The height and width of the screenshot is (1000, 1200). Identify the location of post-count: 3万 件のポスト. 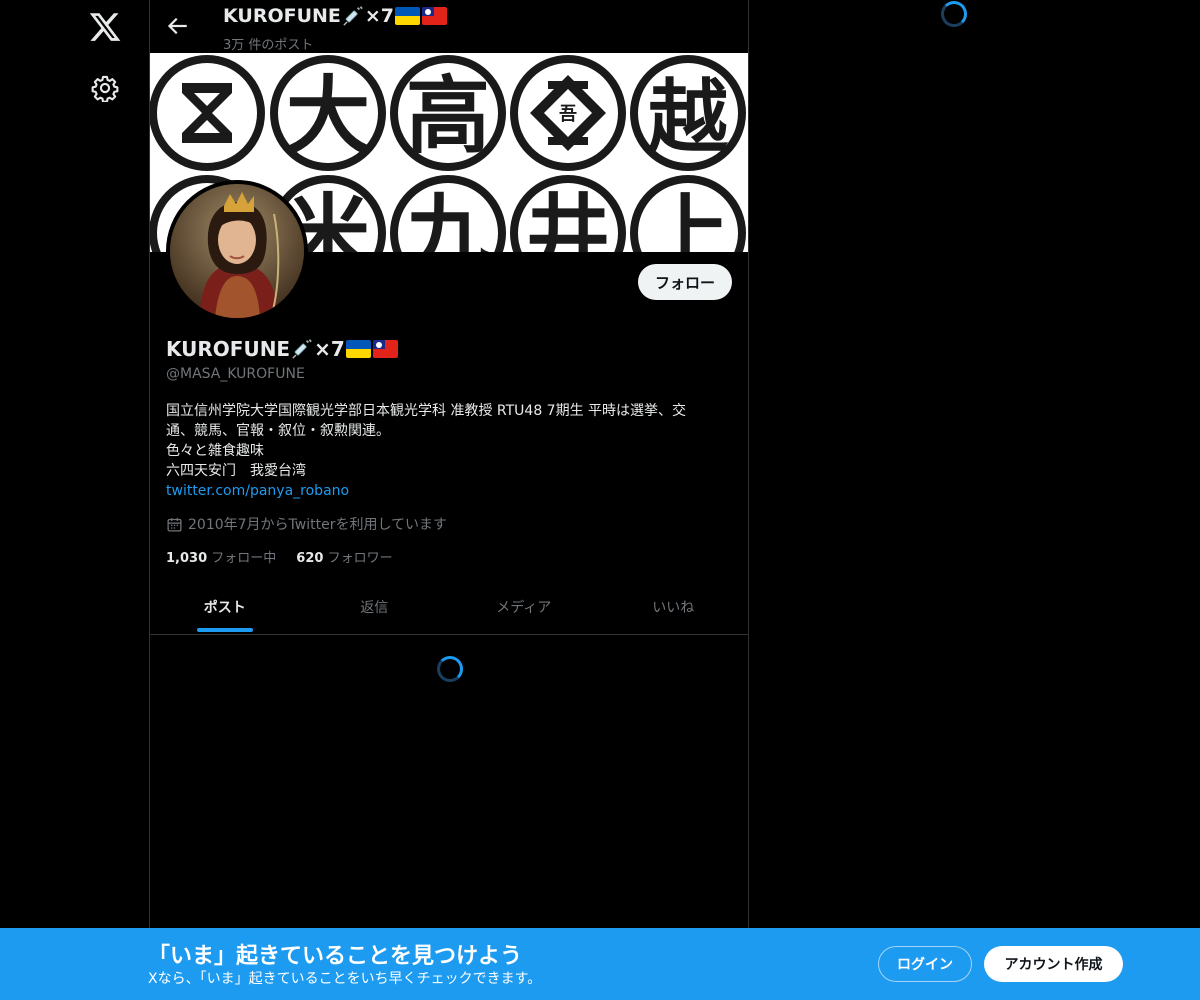
(268, 45).